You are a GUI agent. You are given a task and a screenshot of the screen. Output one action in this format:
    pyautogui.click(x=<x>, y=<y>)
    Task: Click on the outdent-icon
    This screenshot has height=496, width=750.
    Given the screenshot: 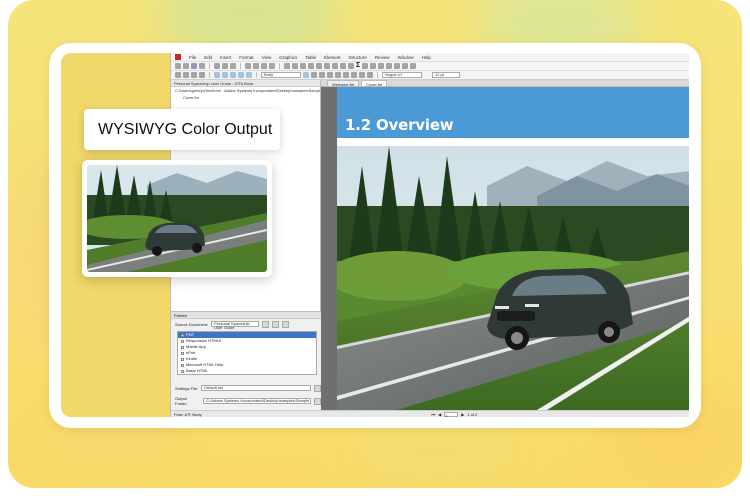 What is the action you would take?
    pyautogui.click(x=241, y=75)
    